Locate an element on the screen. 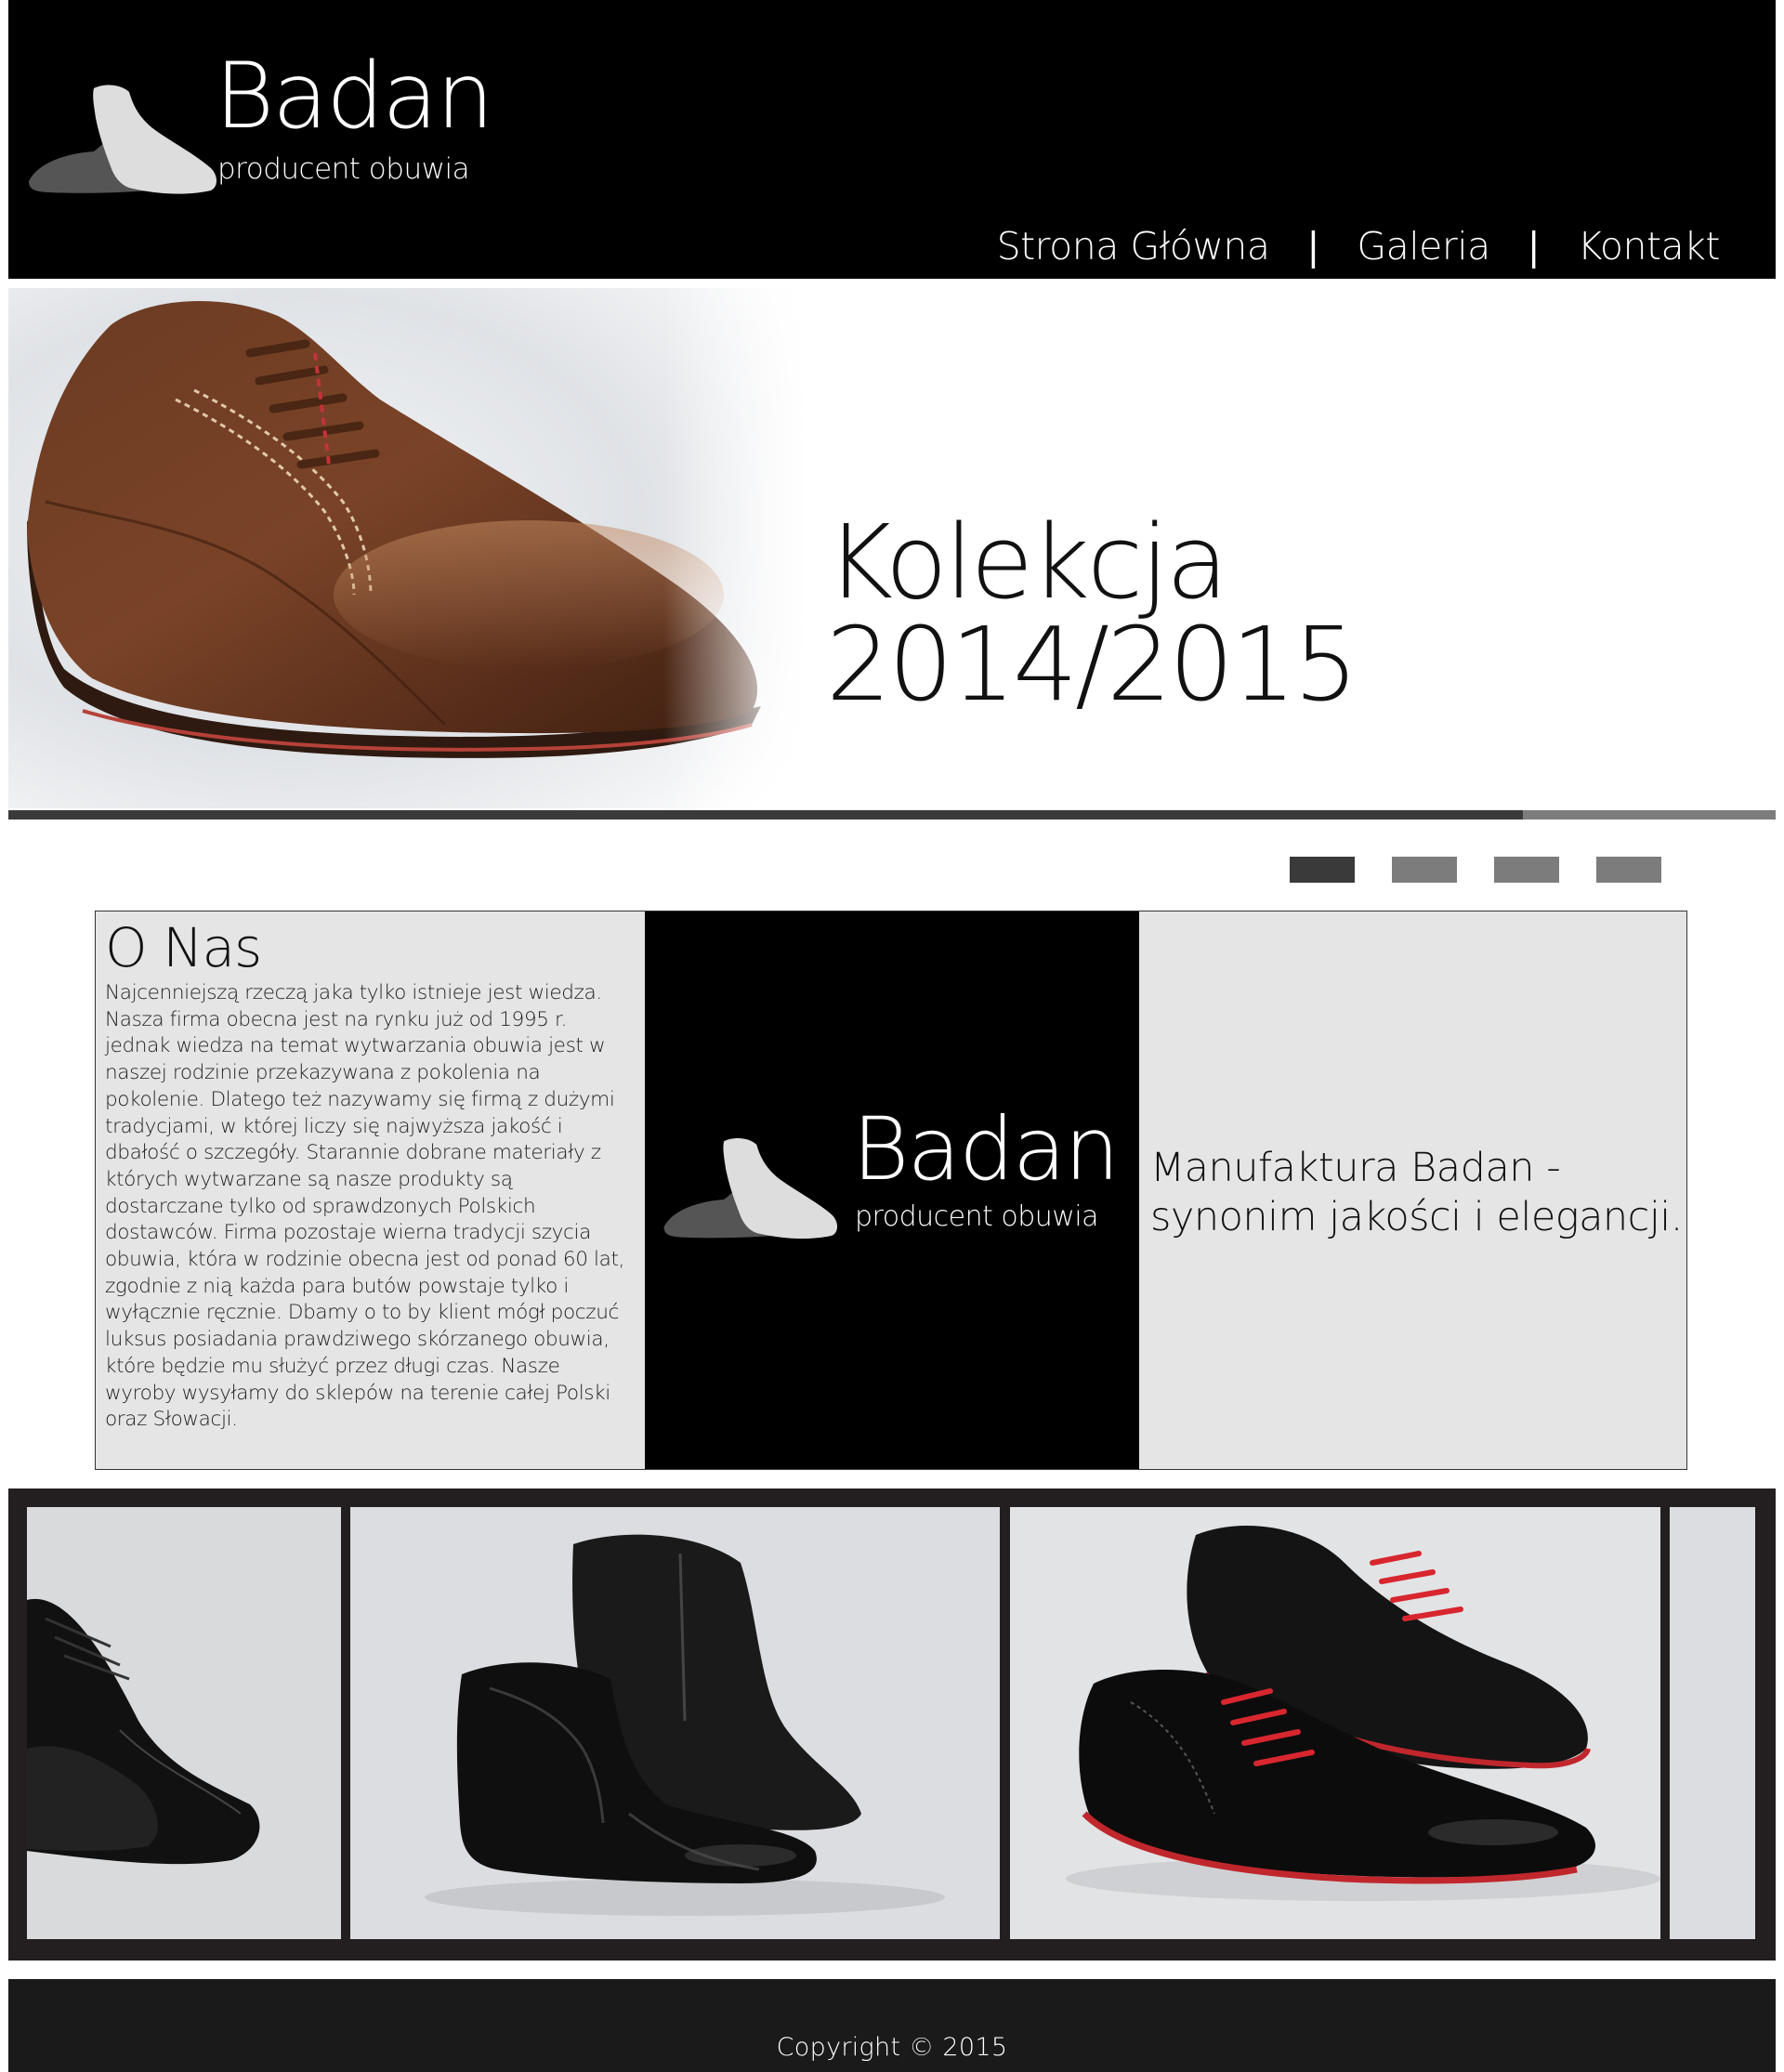 This screenshot has width=1784, height=2072. nav-link-home: Strona Główna is located at coordinates (1133, 246).